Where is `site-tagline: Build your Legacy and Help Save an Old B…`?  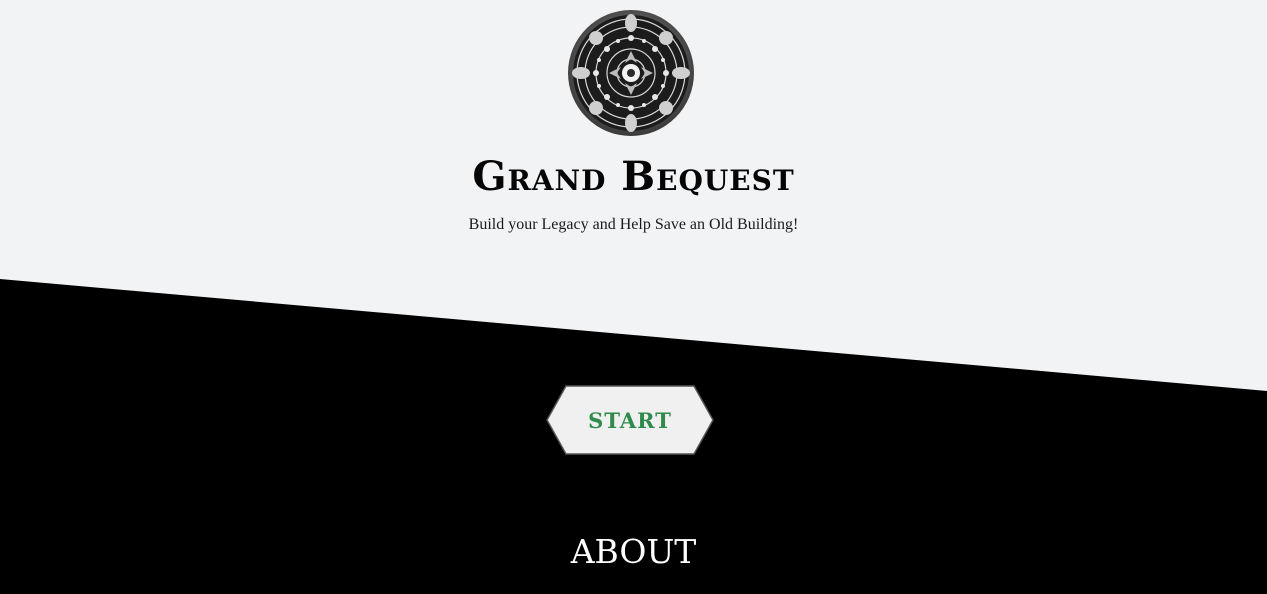
site-tagline: Build your Legacy and Help Save an Old B… is located at coordinates (633, 224).